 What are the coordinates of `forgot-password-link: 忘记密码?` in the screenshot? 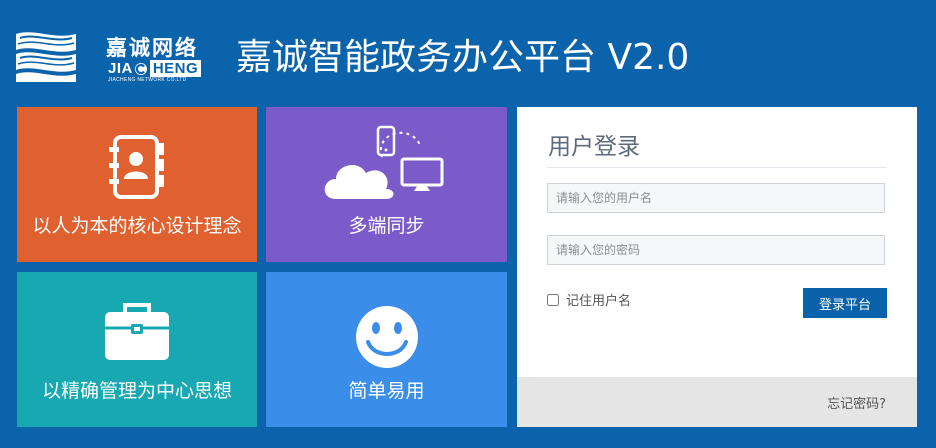 It's located at (856, 402).